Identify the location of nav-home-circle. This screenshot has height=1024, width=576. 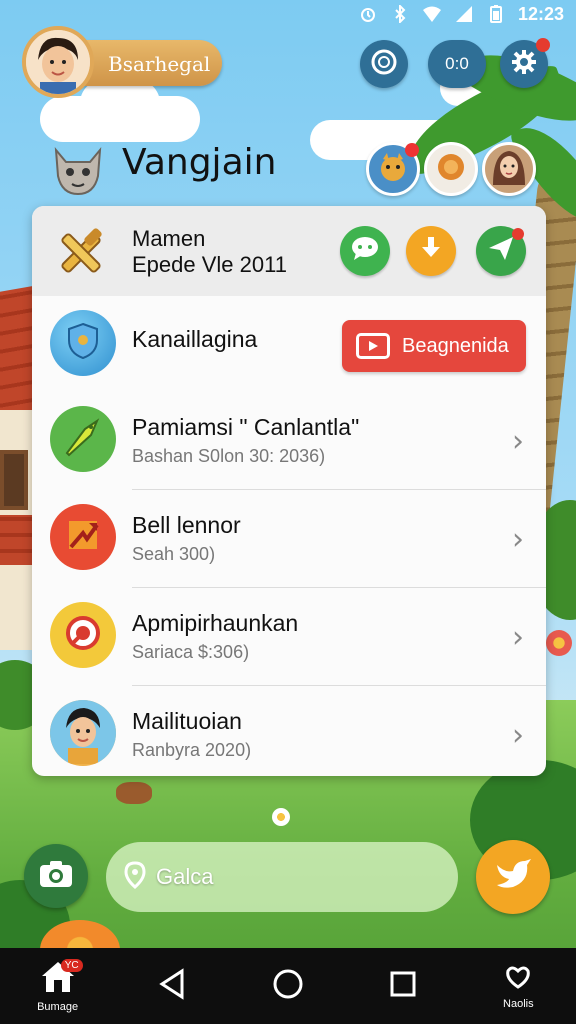
(288, 986).